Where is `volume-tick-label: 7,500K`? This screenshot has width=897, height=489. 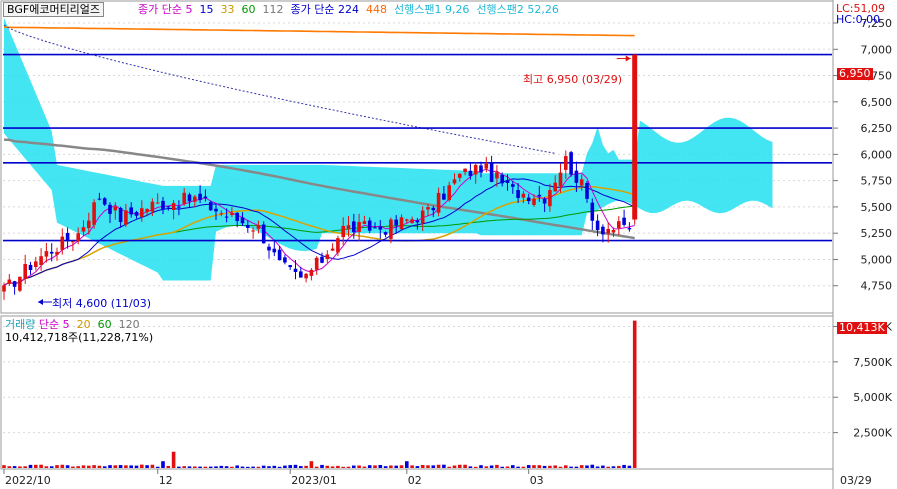
volume-tick-label: 7,500K is located at coordinates (872, 362).